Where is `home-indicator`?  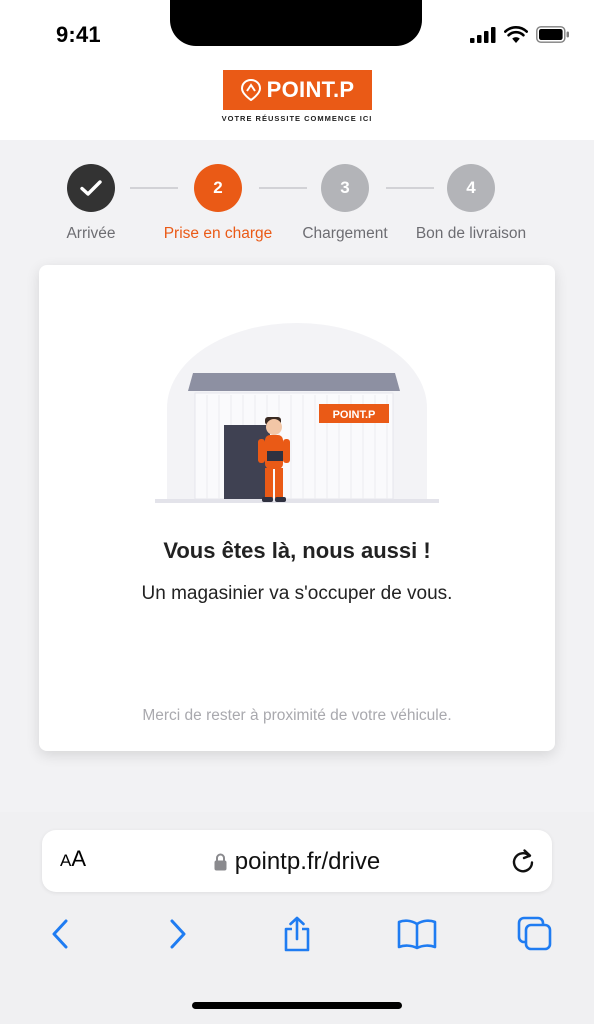
home-indicator is located at coordinates (297, 1005).